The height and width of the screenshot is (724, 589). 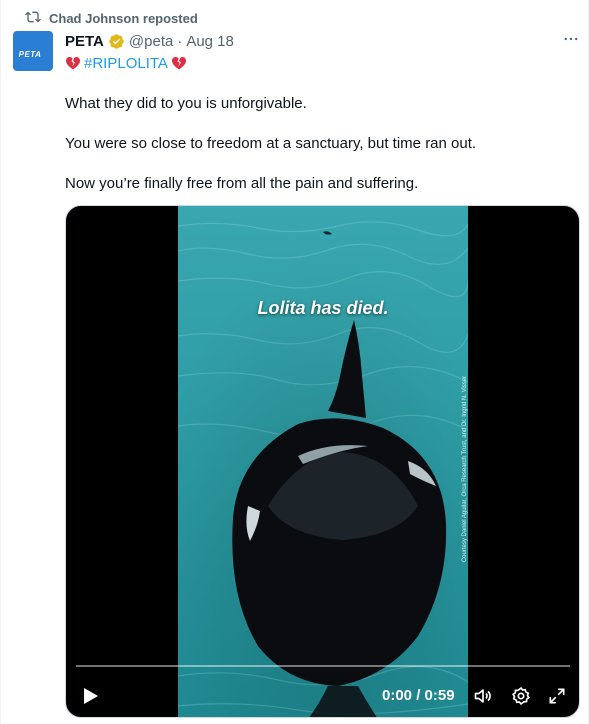 I want to click on avatar: PETA, so click(x=33, y=51).